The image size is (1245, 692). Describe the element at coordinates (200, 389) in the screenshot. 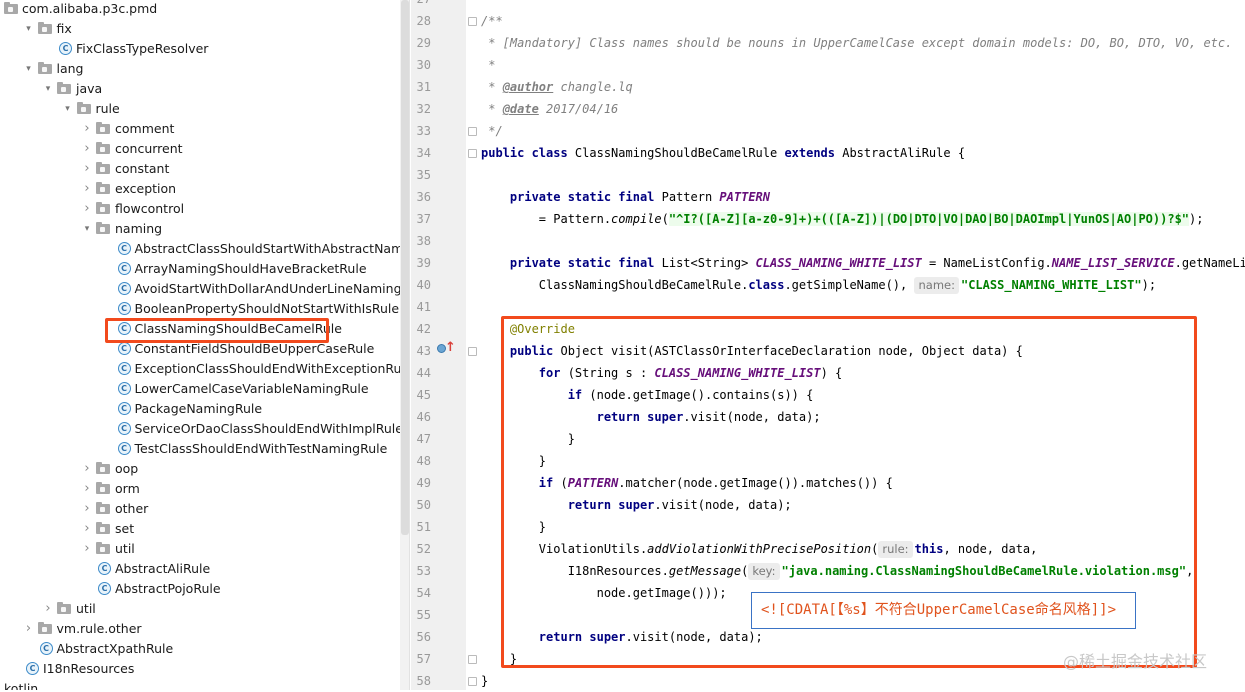

I see `tree-item-lowercamelcasevariablenamingrule: C LowerCamelCaseVariableNamingRule` at that location.